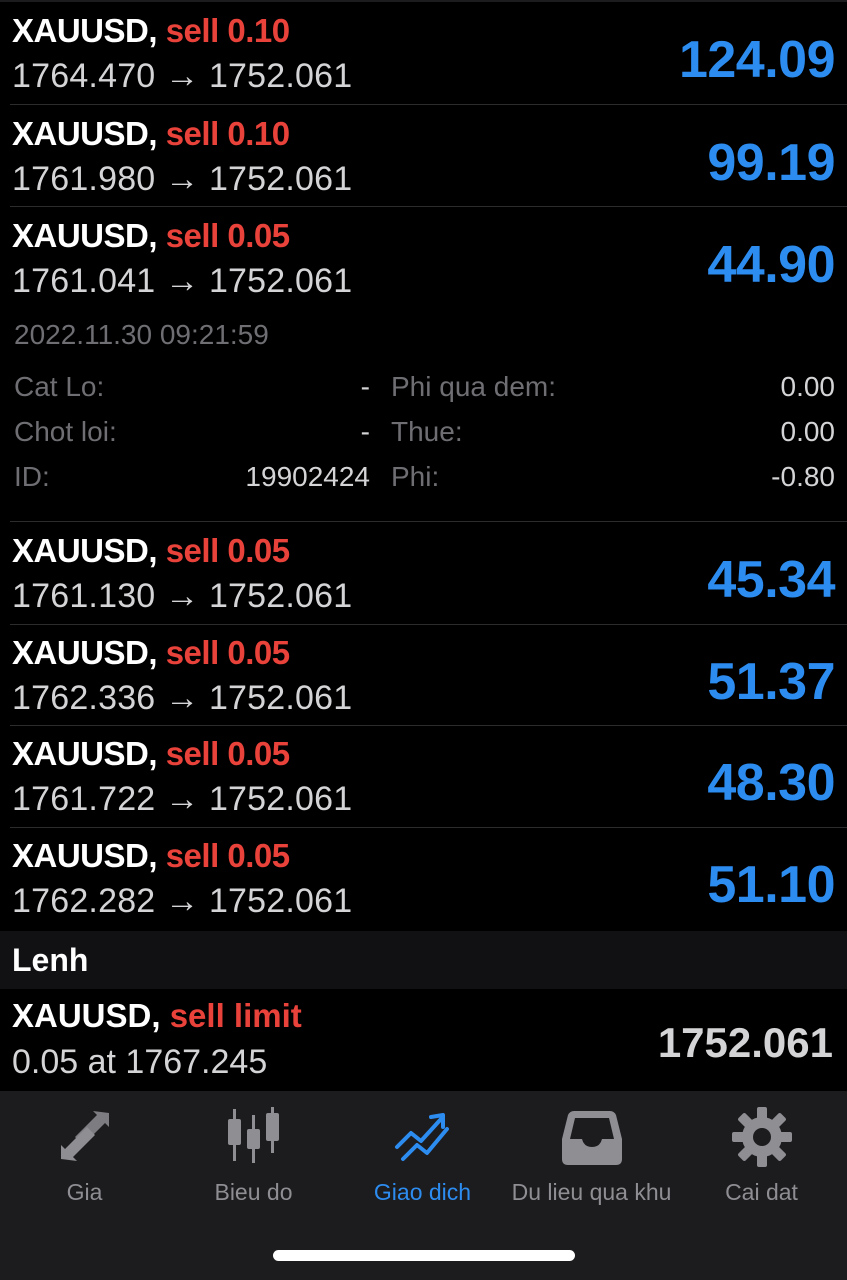 The image size is (847, 1280). I want to click on tab-cai-dat: Cai dat, so click(761, 1155).